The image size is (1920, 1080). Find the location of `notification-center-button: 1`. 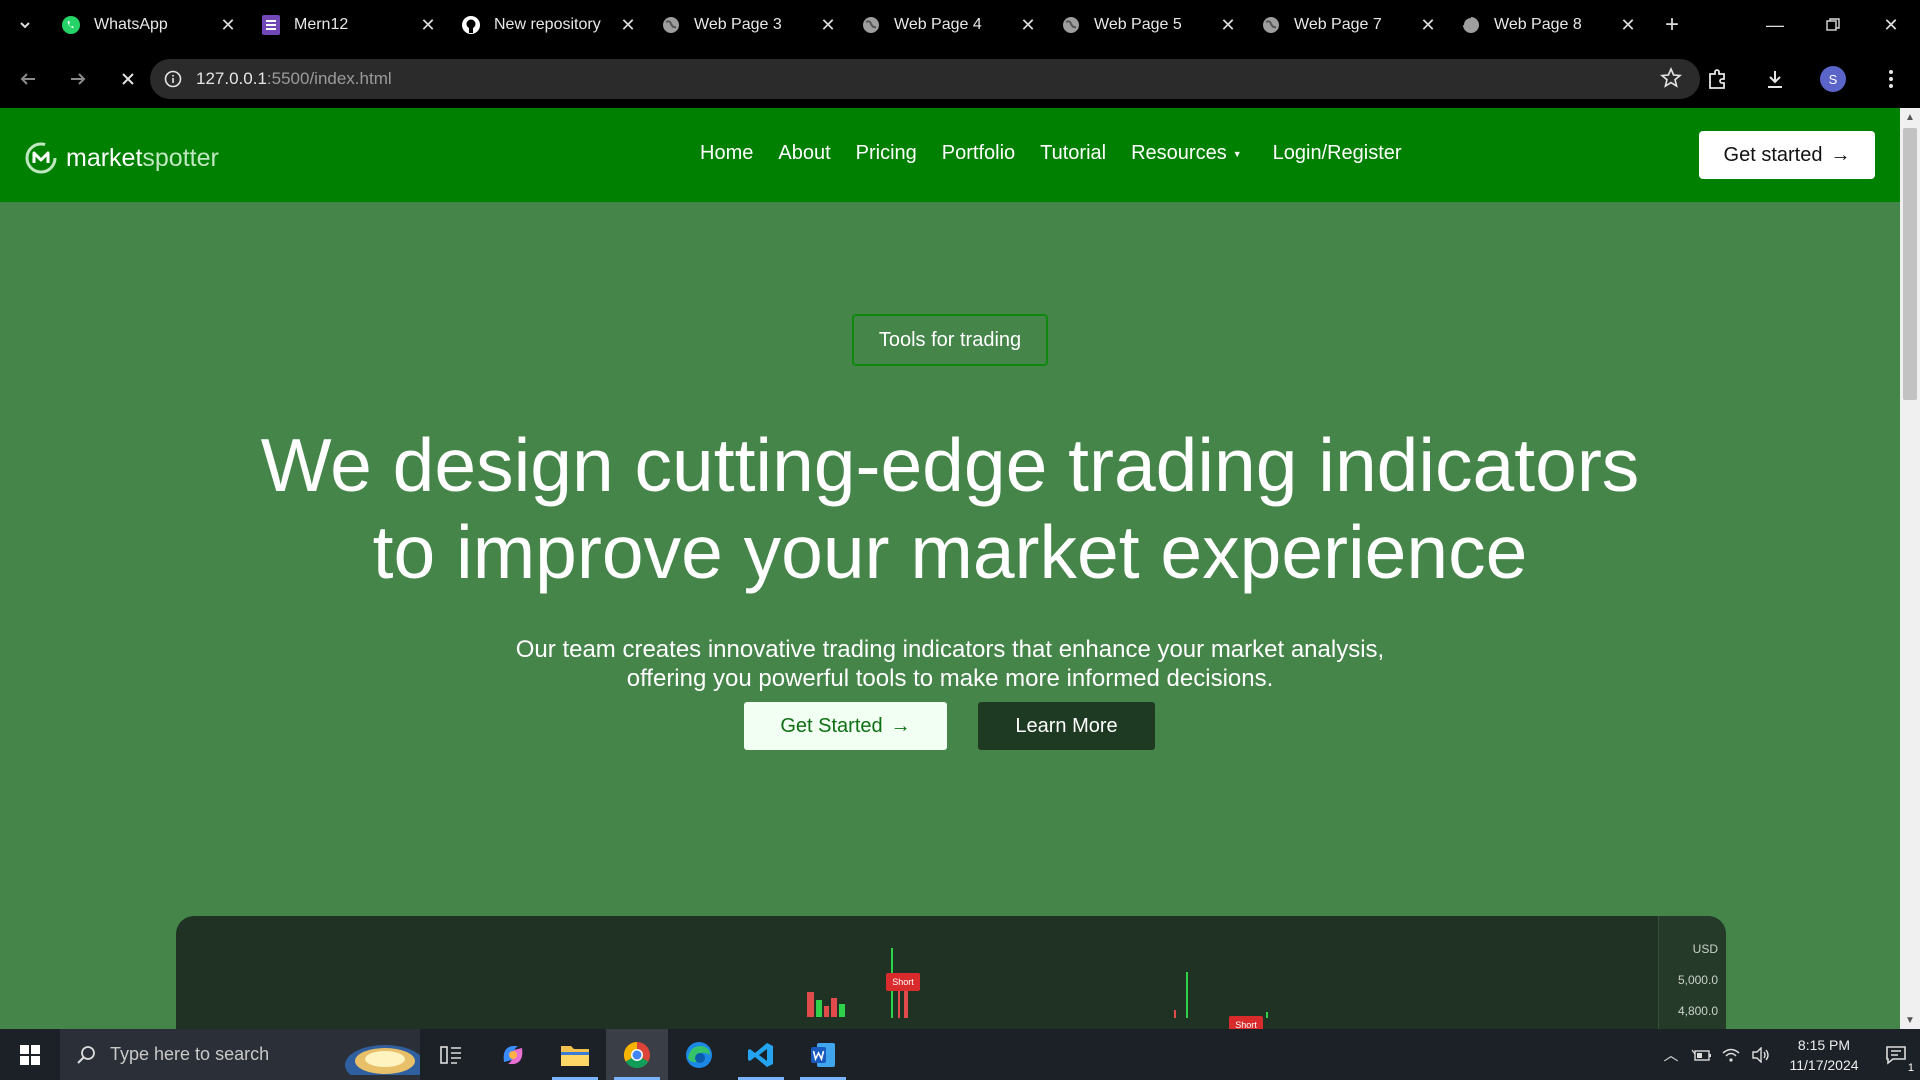

notification-center-button: 1 is located at coordinates (1896, 1054).